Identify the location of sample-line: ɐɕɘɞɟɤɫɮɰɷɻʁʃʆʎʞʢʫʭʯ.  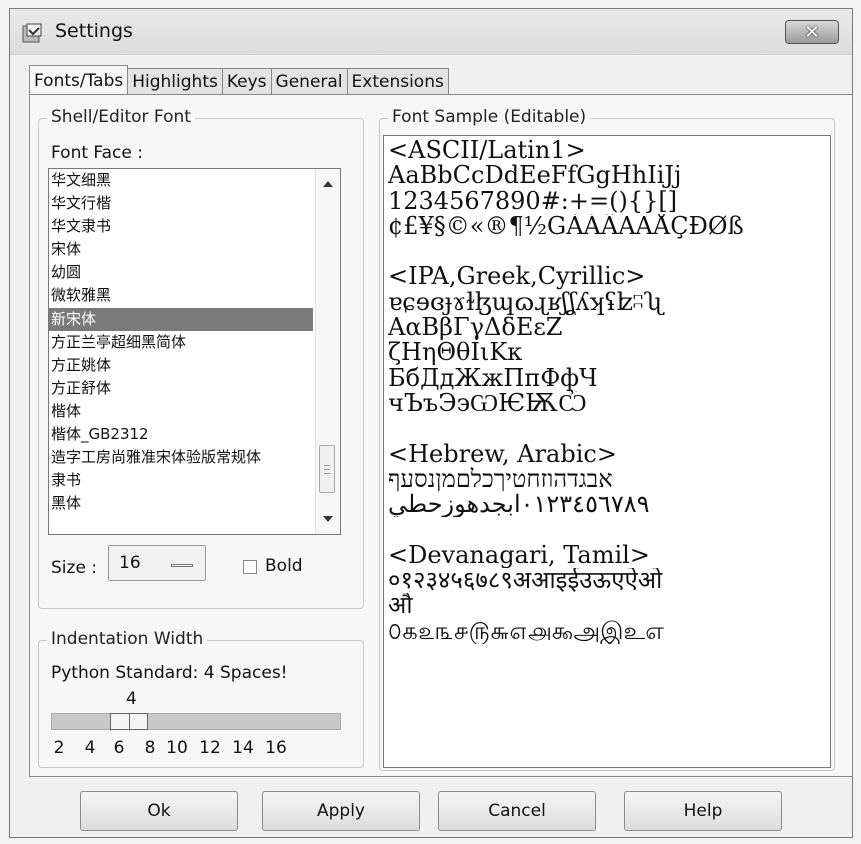
(525, 302).